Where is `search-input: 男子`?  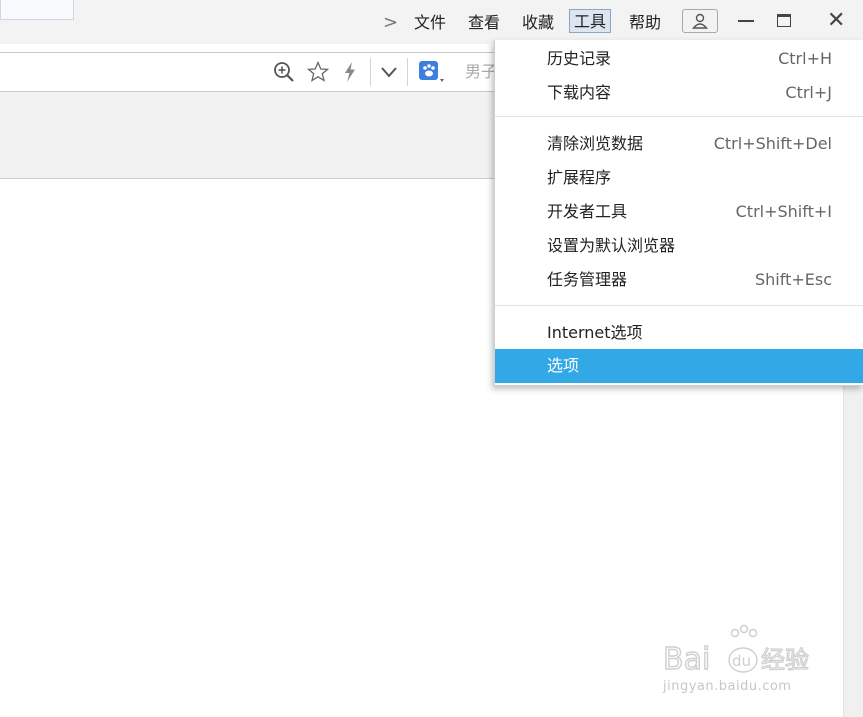
search-input: 男子 is located at coordinates (481, 72).